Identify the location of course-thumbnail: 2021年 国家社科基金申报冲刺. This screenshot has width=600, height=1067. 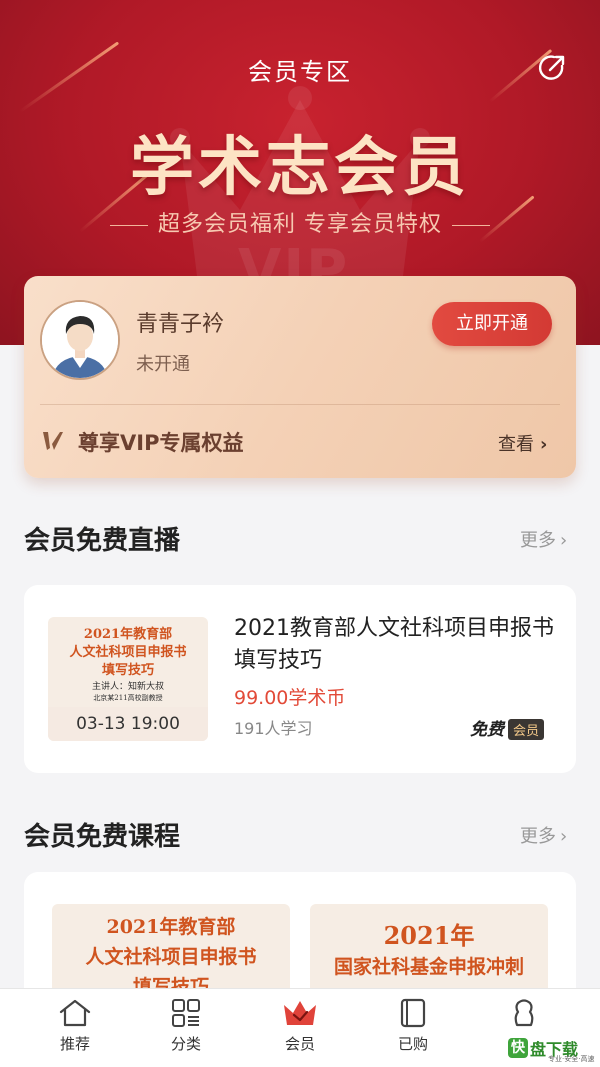
(429, 949).